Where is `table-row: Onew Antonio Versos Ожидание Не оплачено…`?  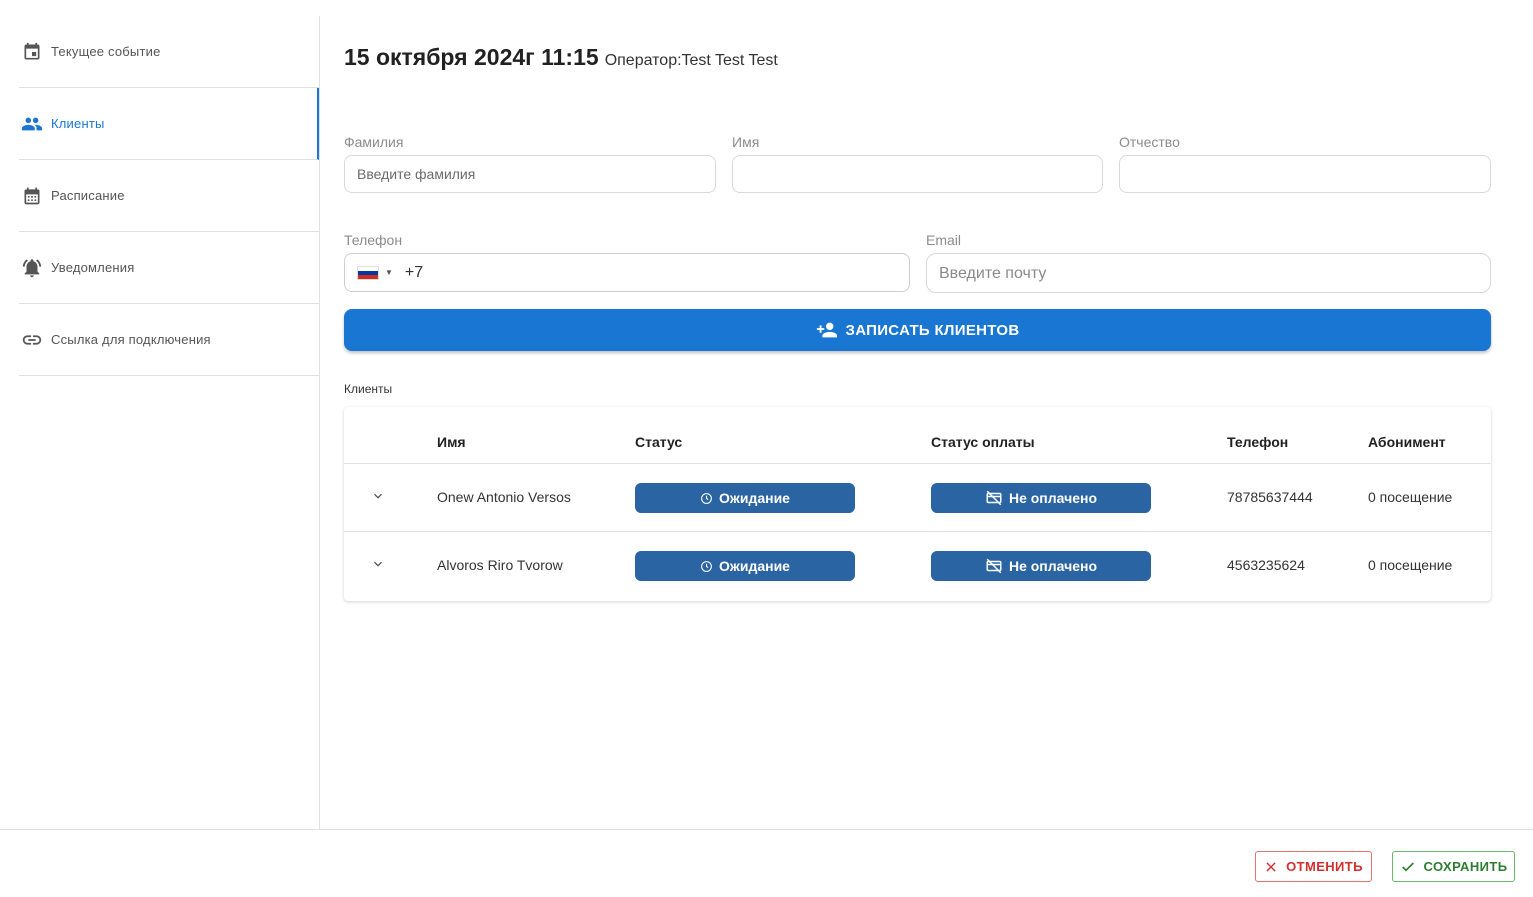 table-row: Onew Antonio Versos Ожидание Не оплачено… is located at coordinates (917, 497).